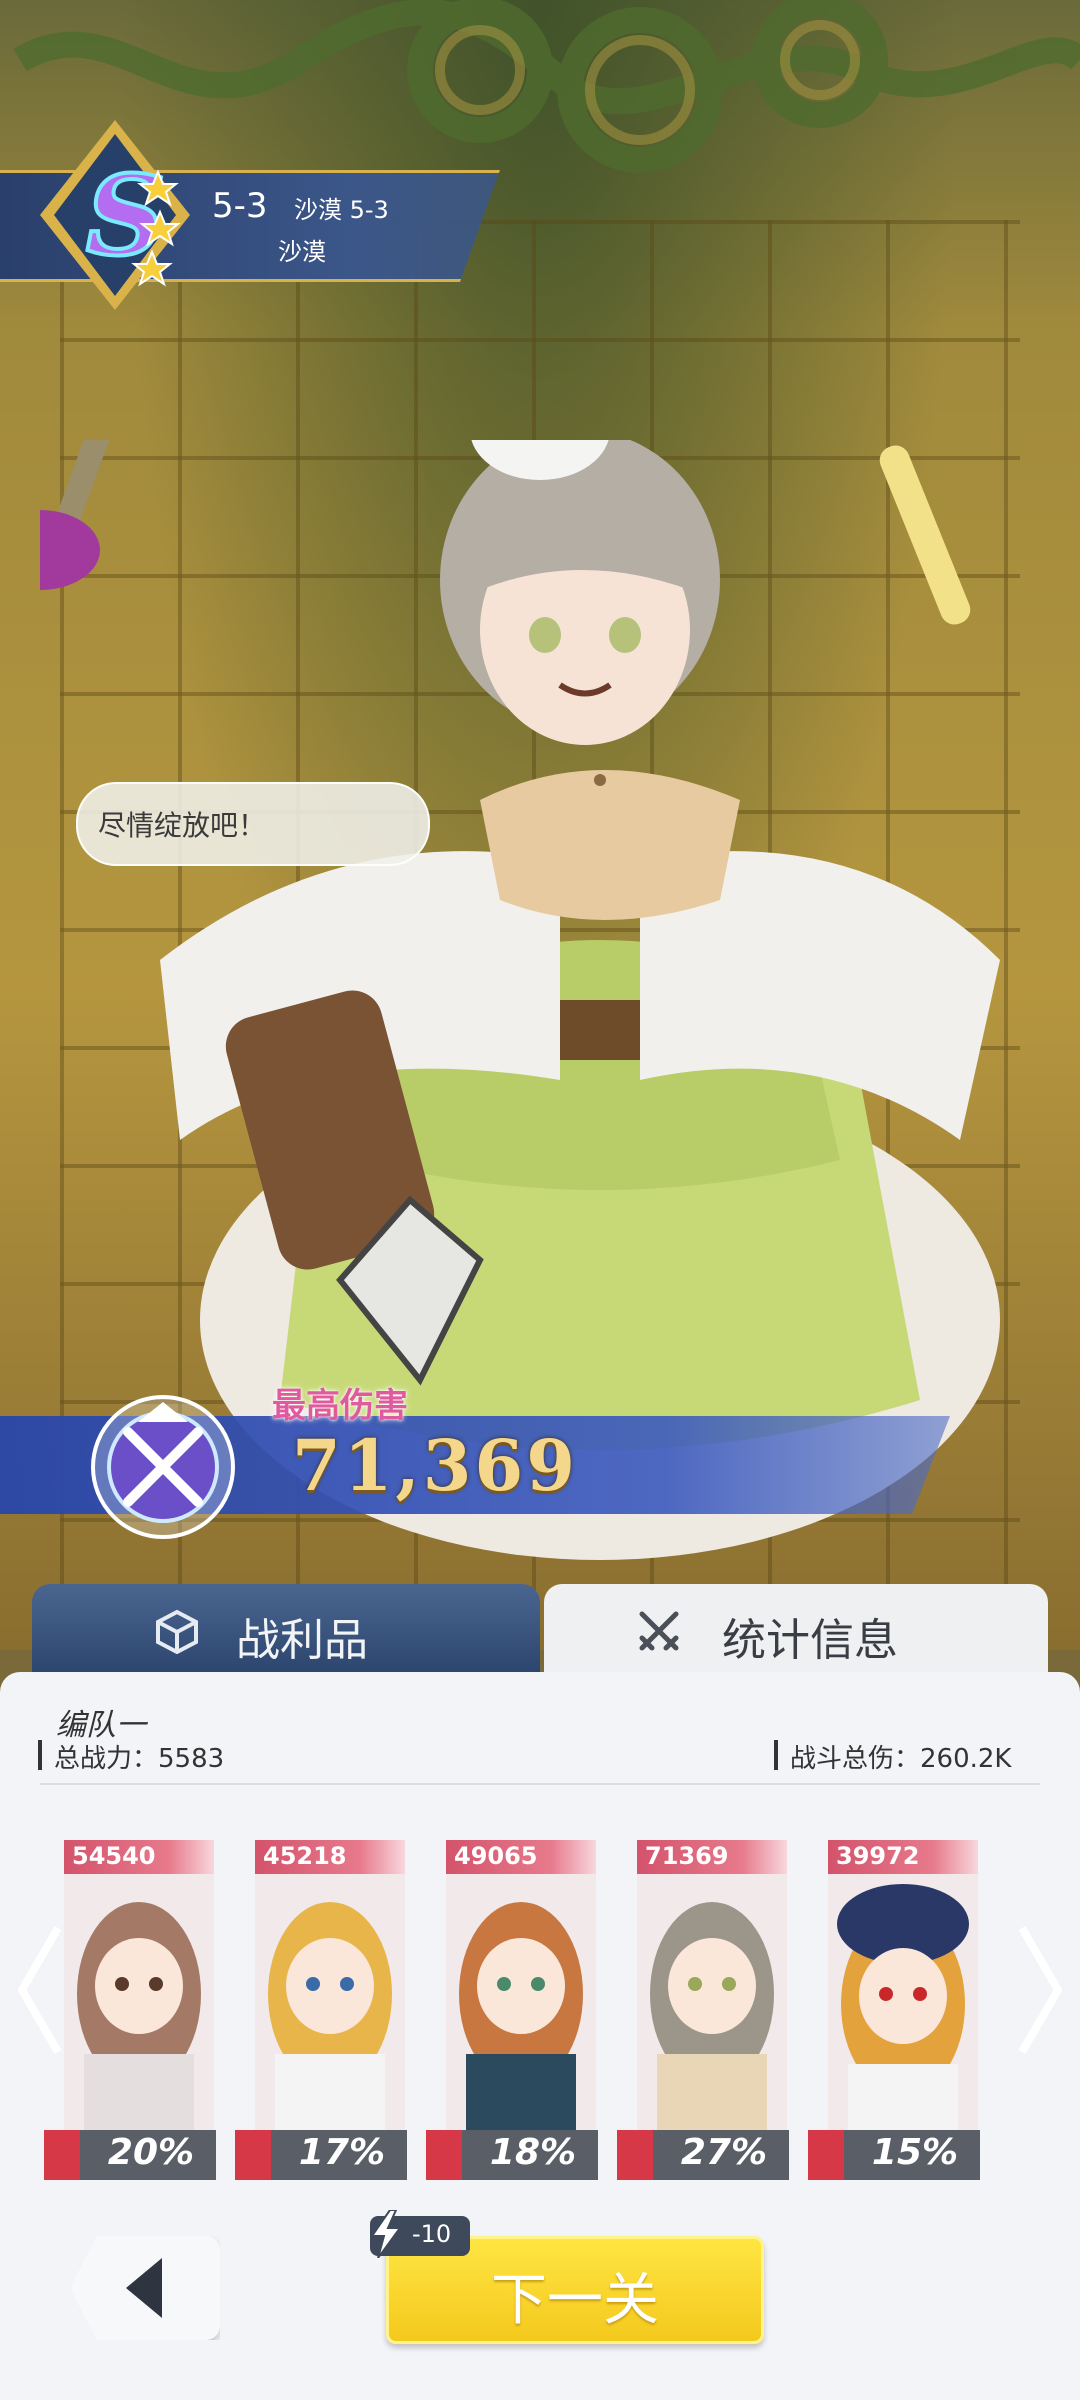  Describe the element at coordinates (386, 2234) in the screenshot. I see `lightning-icon` at that location.